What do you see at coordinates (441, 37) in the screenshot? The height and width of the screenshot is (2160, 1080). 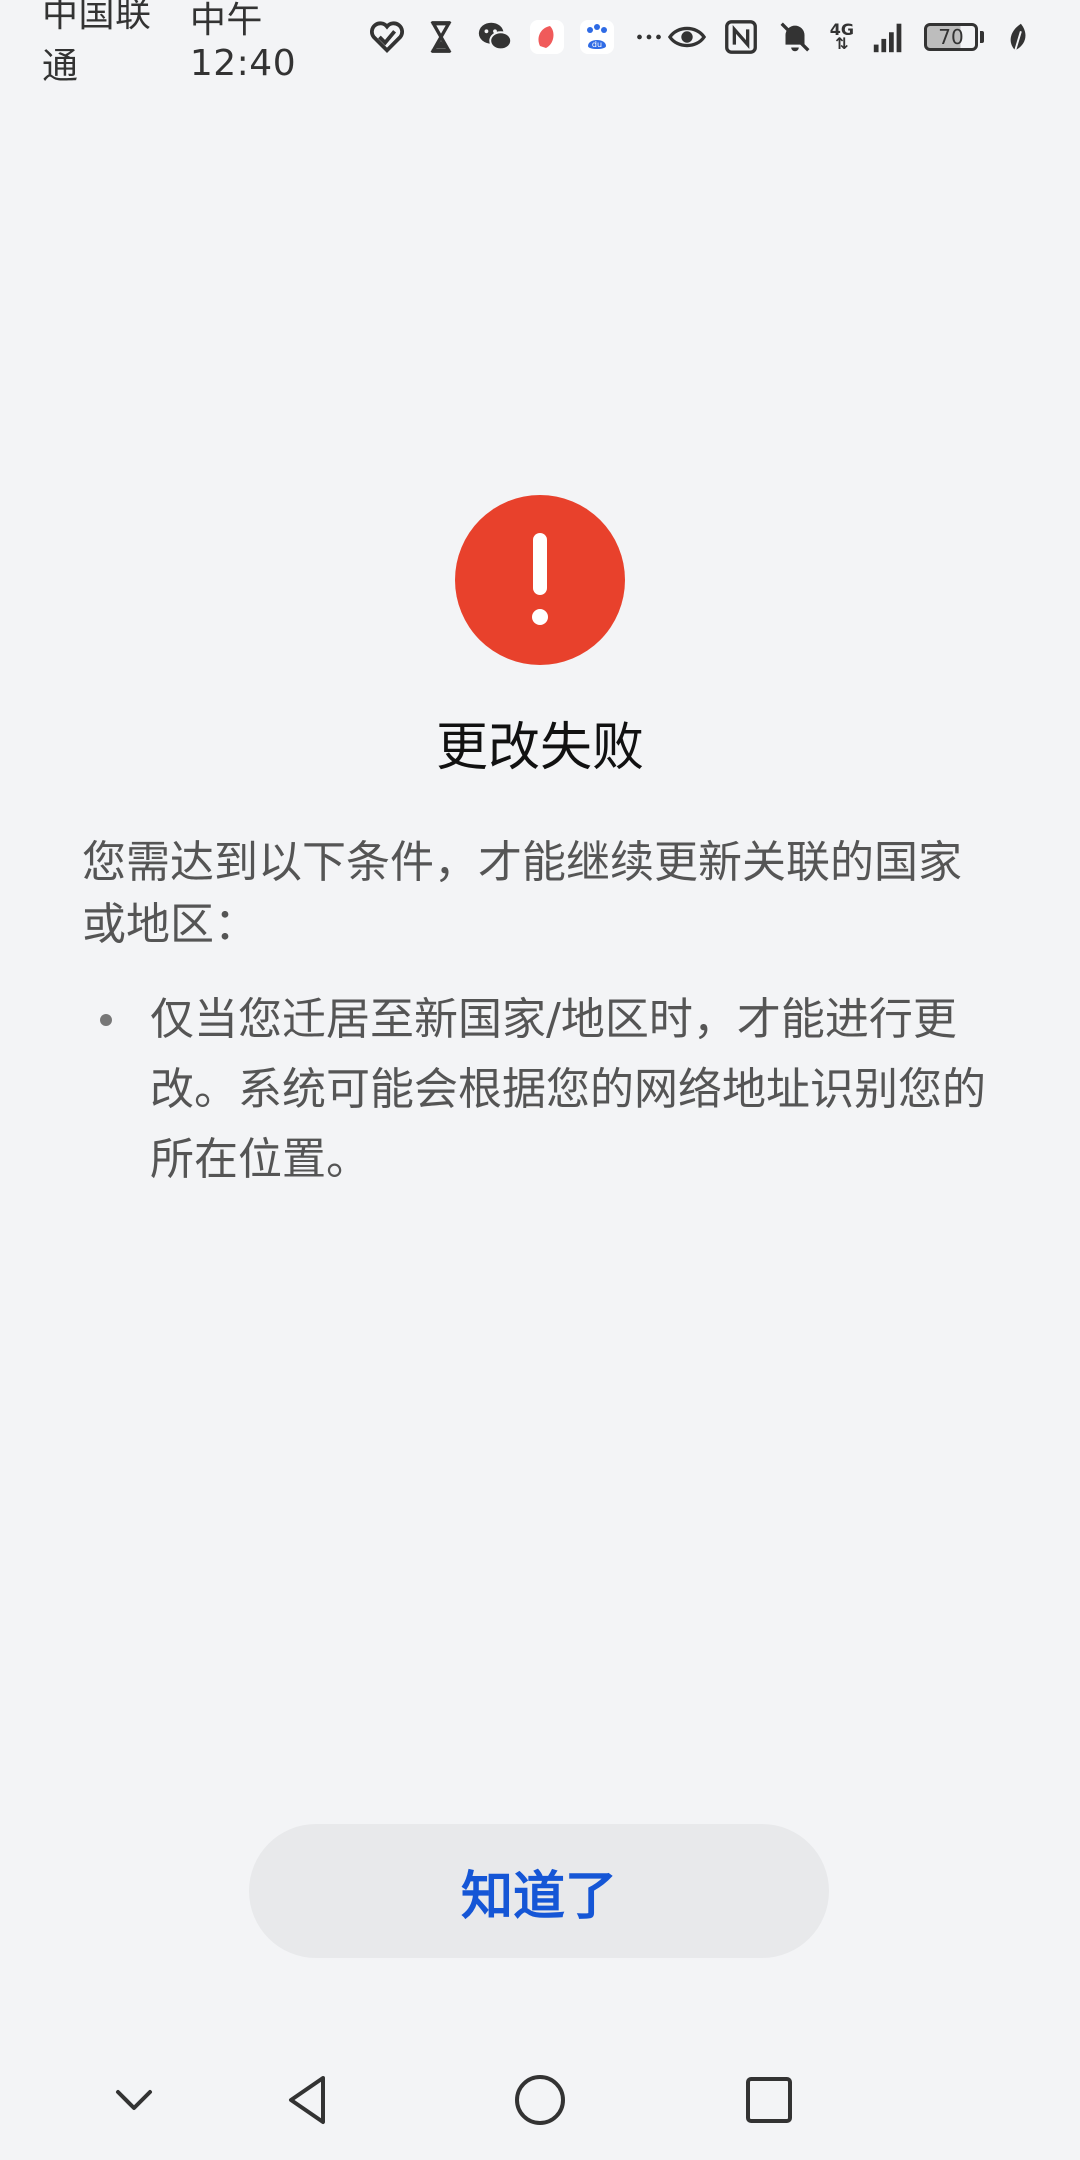 I see `hourglass-icon` at bounding box center [441, 37].